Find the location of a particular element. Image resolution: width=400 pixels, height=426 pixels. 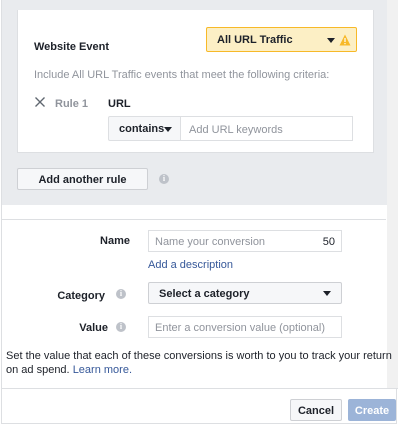

divider is located at coordinates (194, 219).